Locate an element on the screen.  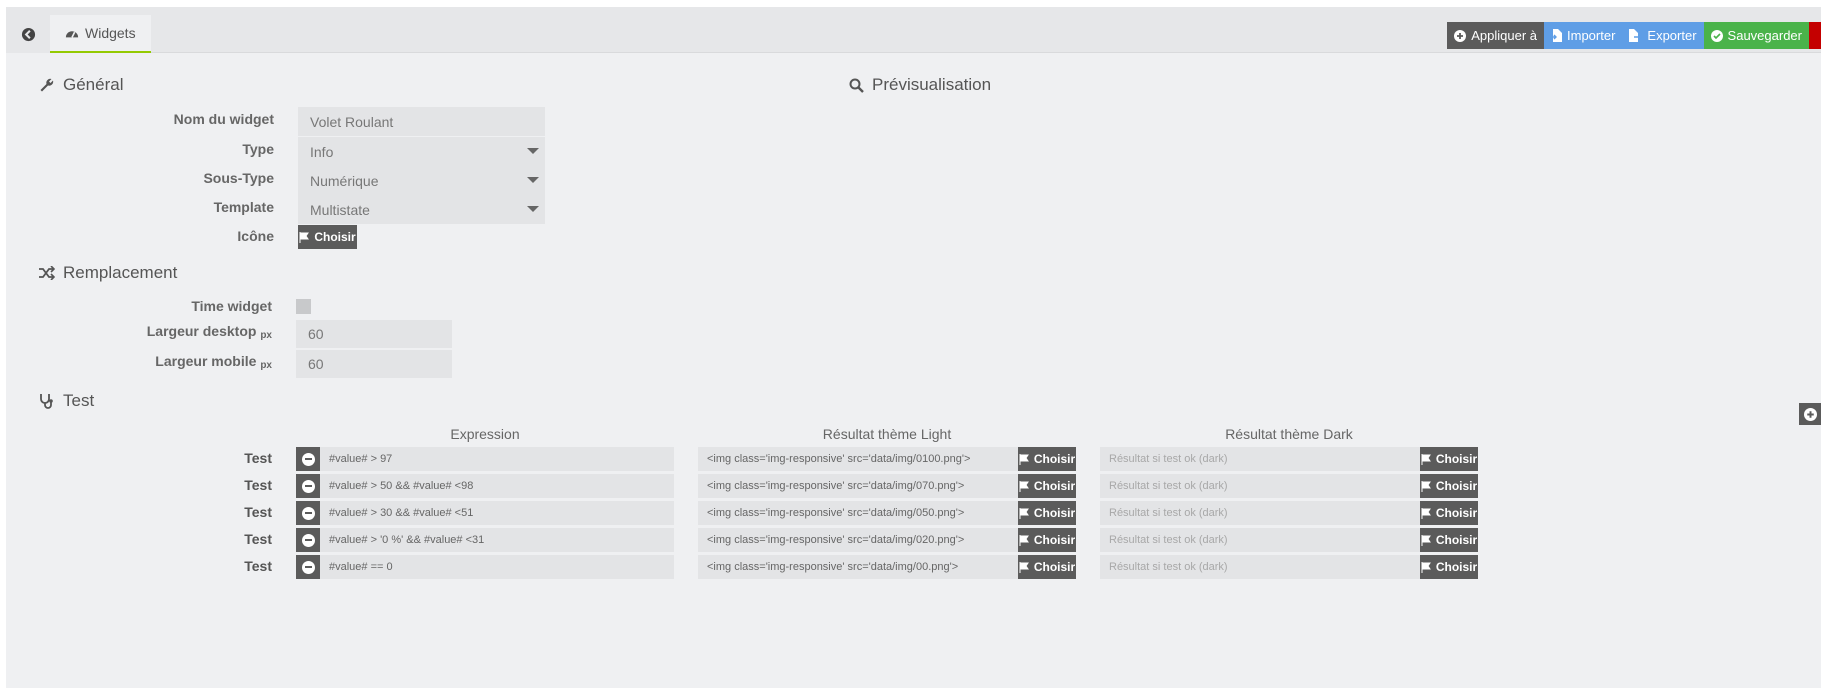
stethoscope-icon is located at coordinates (46, 401).